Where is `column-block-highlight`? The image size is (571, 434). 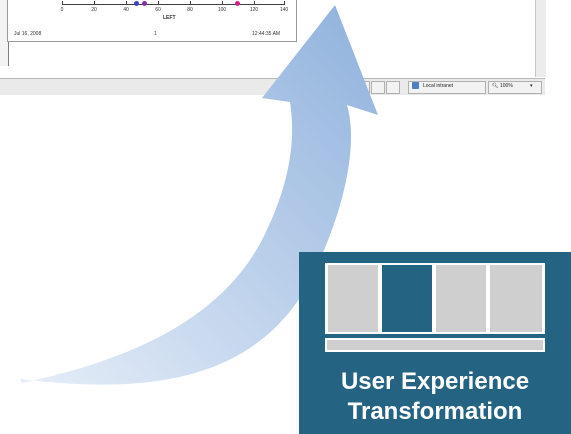 column-block-highlight is located at coordinates (407, 298).